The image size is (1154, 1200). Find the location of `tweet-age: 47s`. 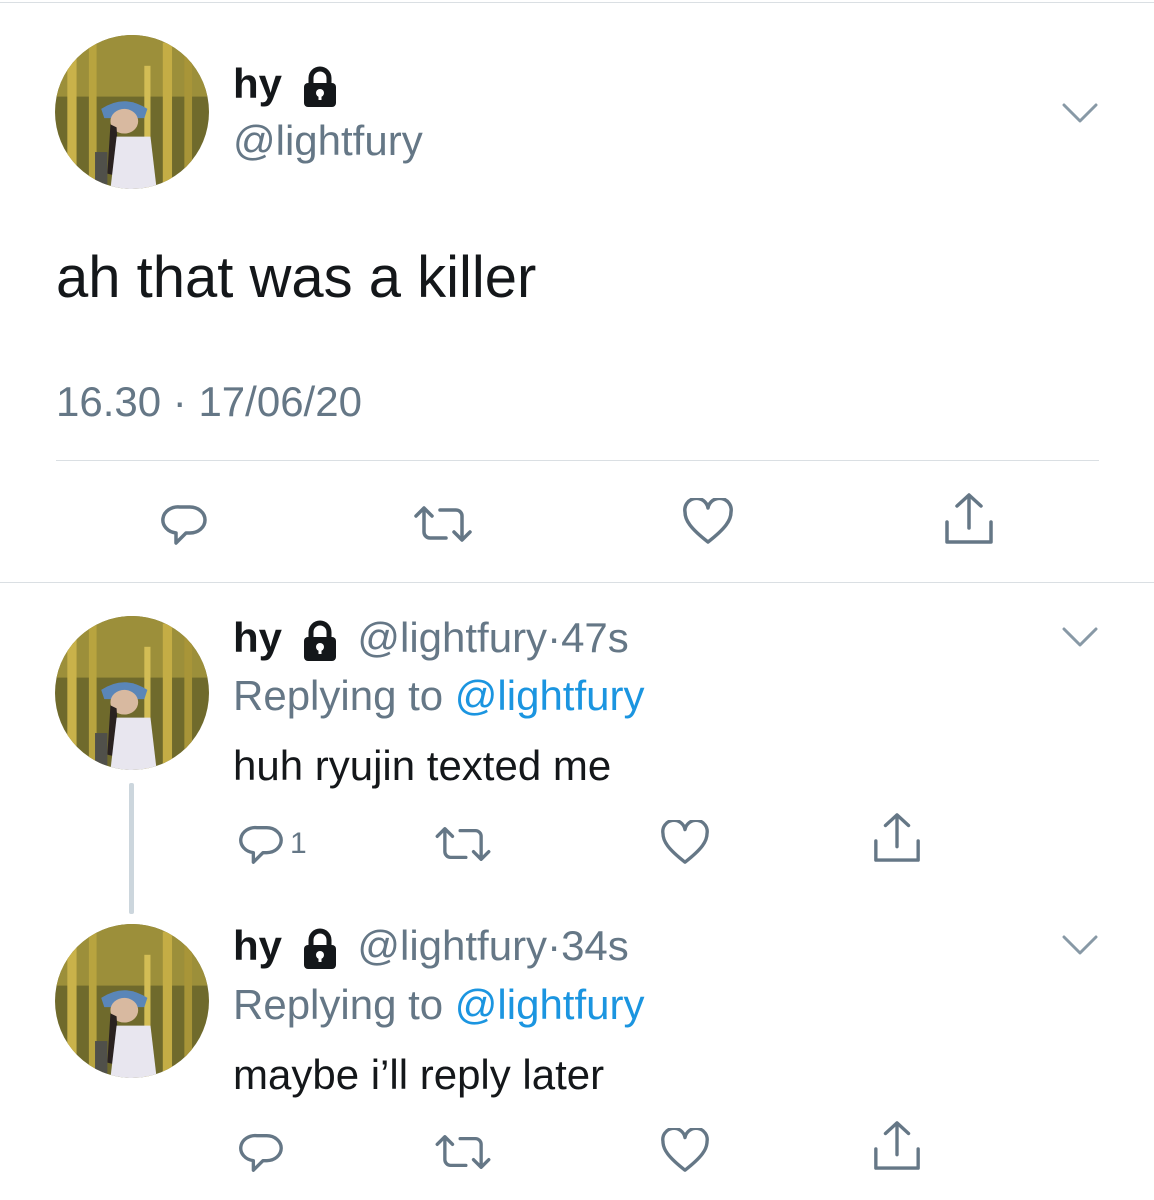

tweet-age: 47s is located at coordinates (595, 637).